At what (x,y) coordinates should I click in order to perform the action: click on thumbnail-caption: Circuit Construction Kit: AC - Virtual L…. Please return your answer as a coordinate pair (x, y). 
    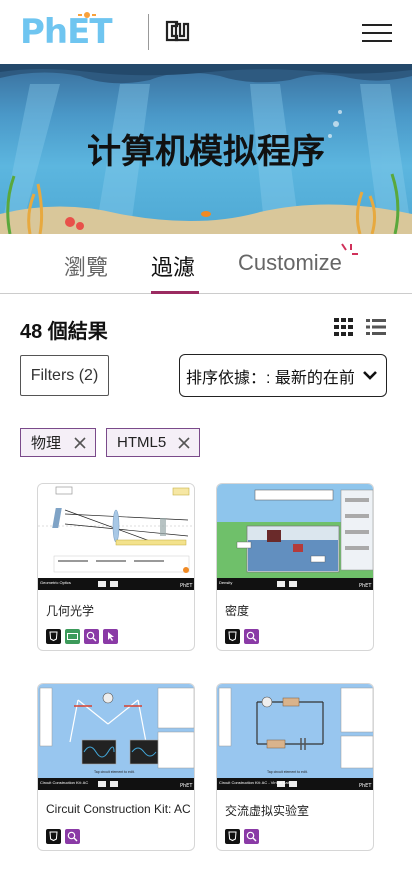
    Looking at the image, I should click on (254, 782).